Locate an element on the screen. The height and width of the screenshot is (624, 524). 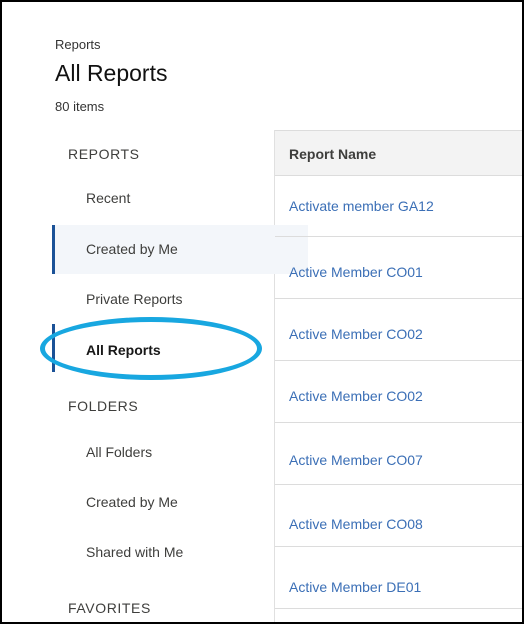
table-row: Active Member CO08 is located at coordinates (398, 516).